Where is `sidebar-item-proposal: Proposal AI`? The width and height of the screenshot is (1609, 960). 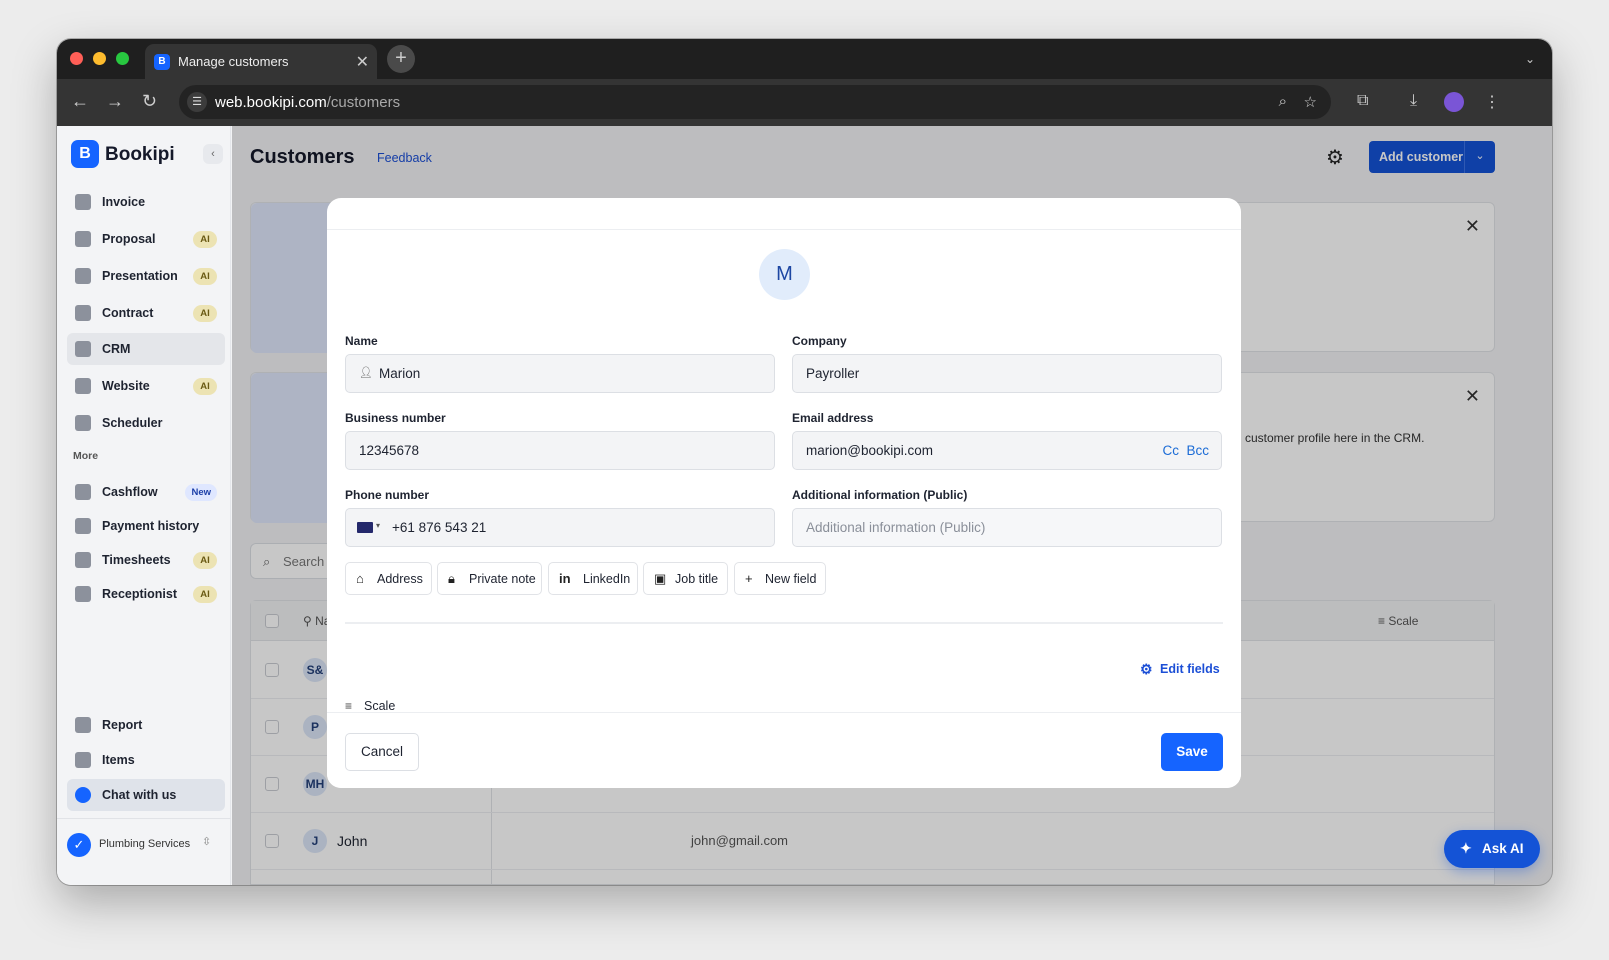
sidebar-item-proposal: Proposal AI is located at coordinates (146, 239).